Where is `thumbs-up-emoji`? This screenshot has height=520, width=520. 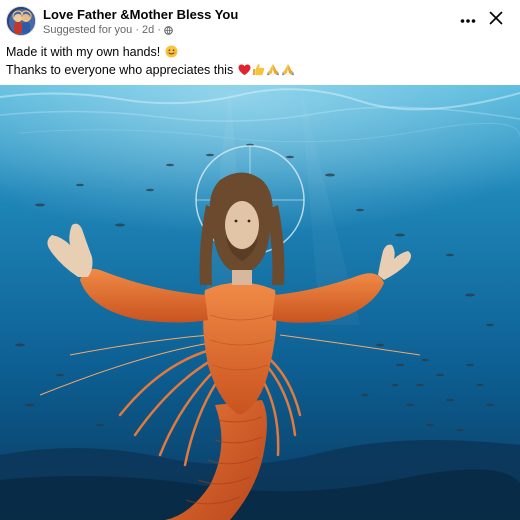 thumbs-up-emoji is located at coordinates (258, 71).